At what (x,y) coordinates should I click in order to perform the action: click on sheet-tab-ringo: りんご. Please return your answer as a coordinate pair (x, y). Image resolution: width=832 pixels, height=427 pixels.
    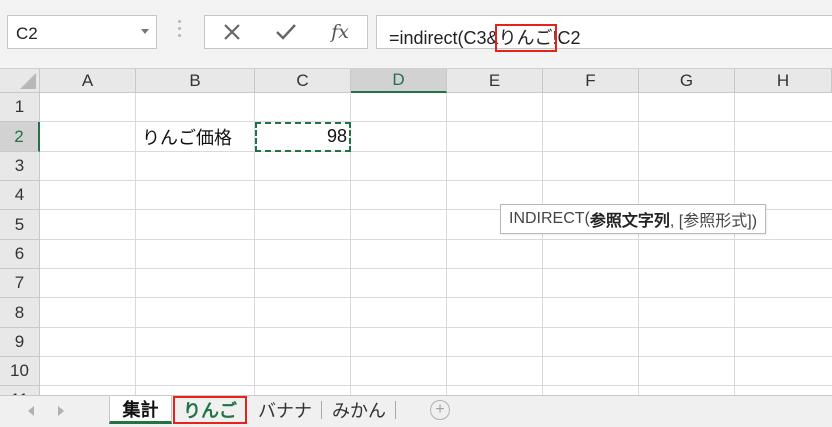
    Looking at the image, I should click on (210, 410).